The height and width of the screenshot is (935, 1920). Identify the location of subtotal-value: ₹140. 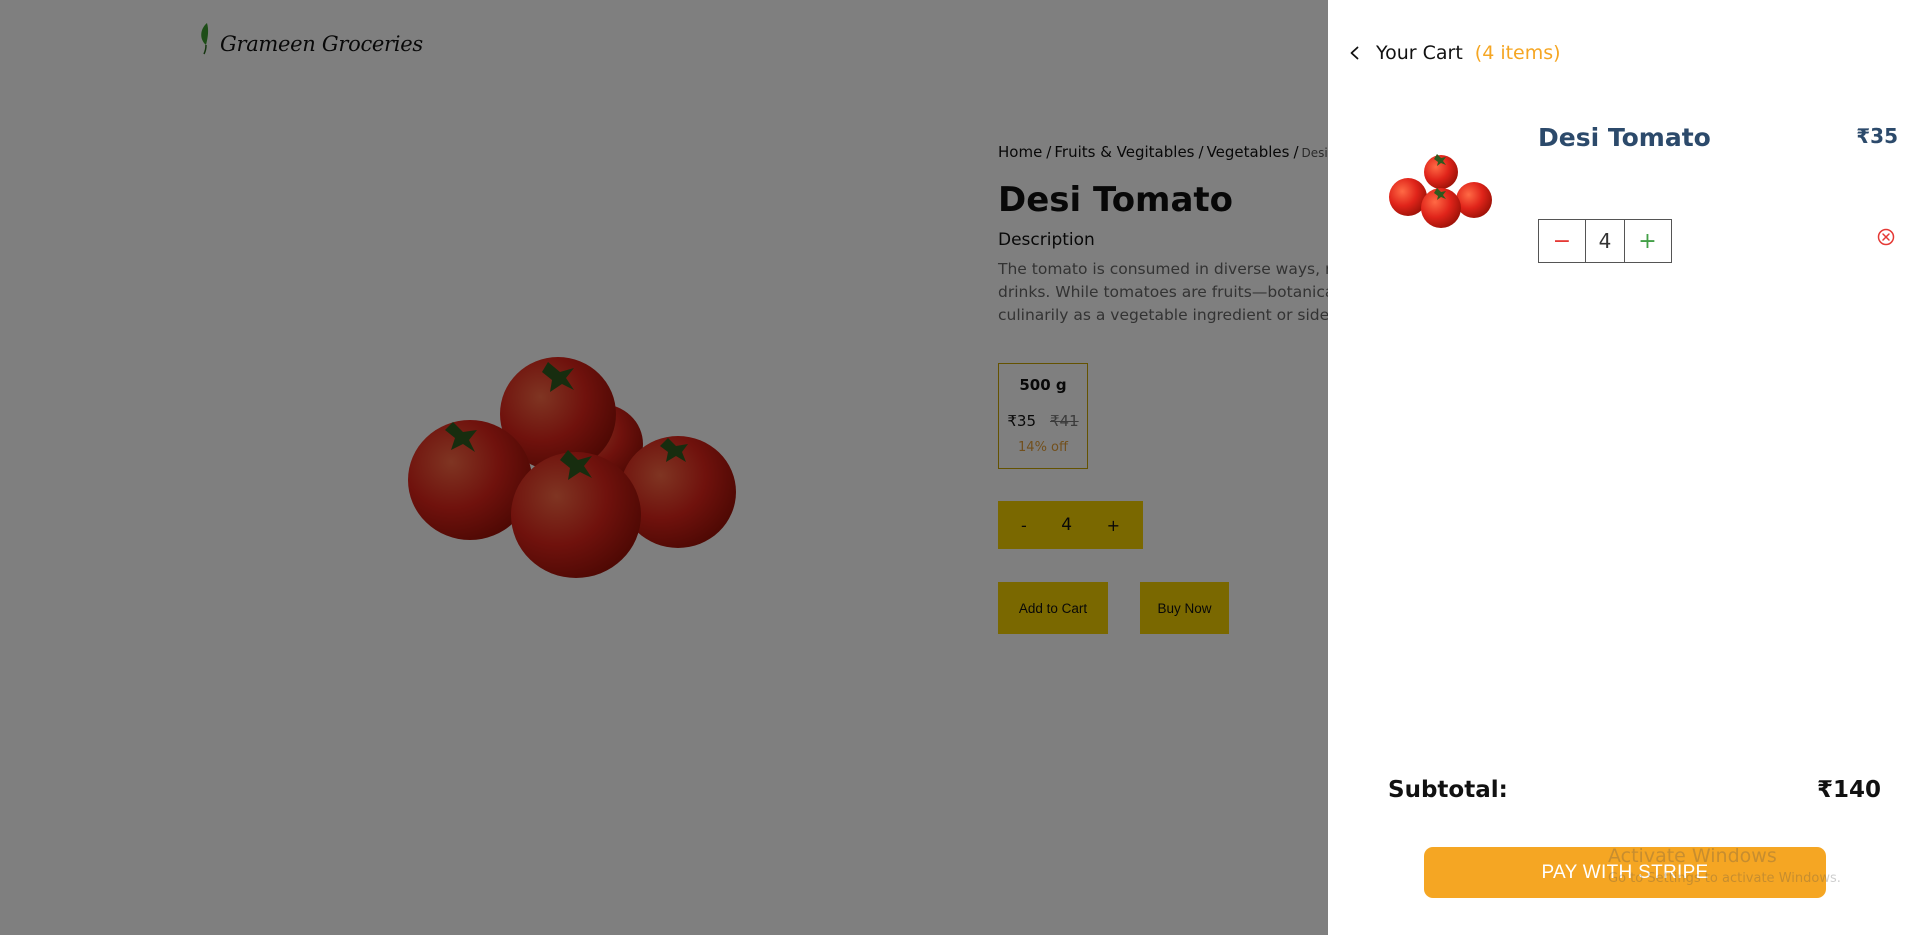
(1848, 790).